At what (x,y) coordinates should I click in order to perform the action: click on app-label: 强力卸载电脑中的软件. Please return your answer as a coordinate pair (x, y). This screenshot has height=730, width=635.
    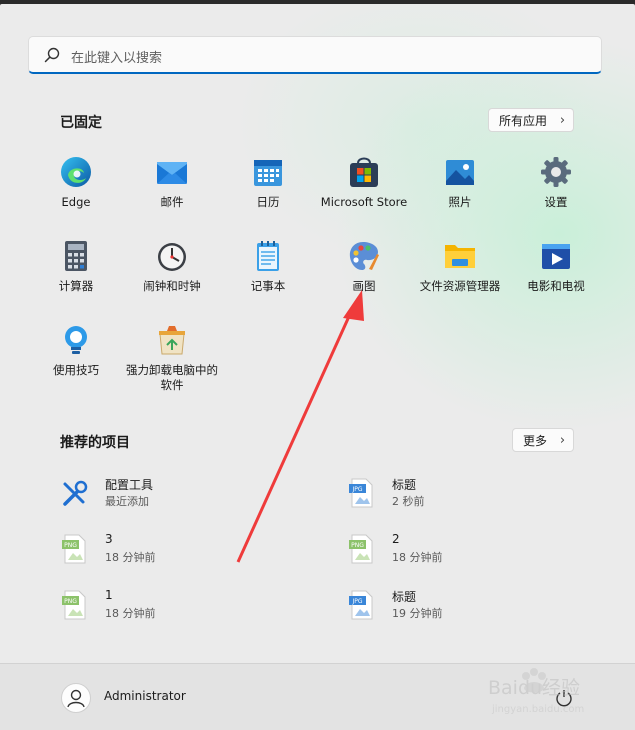
    Looking at the image, I should click on (172, 377).